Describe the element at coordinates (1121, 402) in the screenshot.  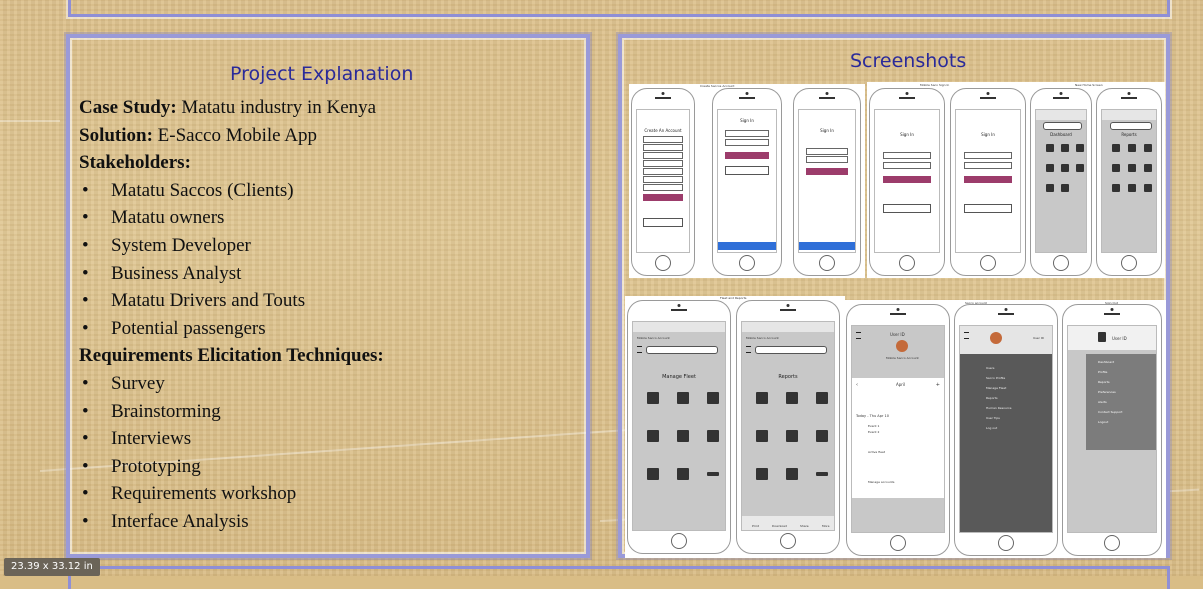
I see `dropdown-menu` at that location.